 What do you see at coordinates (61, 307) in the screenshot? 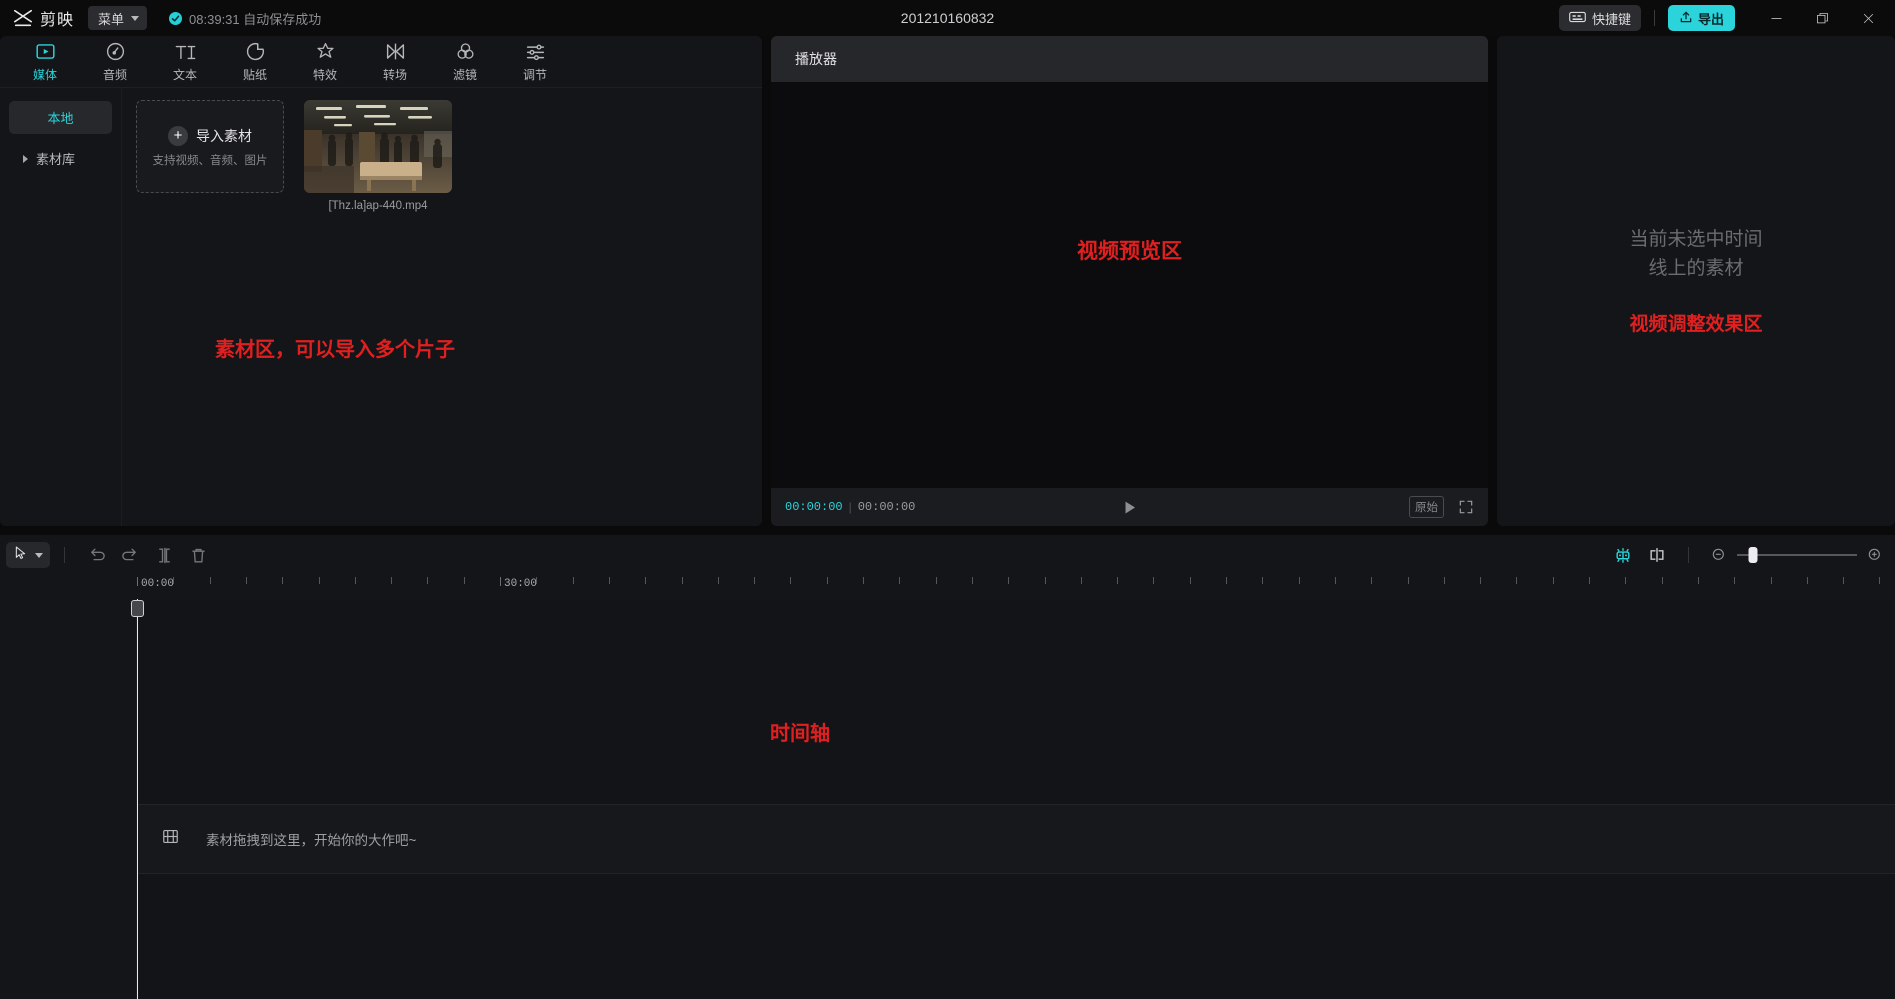
I see `library-nav: 本地 素材库` at bounding box center [61, 307].